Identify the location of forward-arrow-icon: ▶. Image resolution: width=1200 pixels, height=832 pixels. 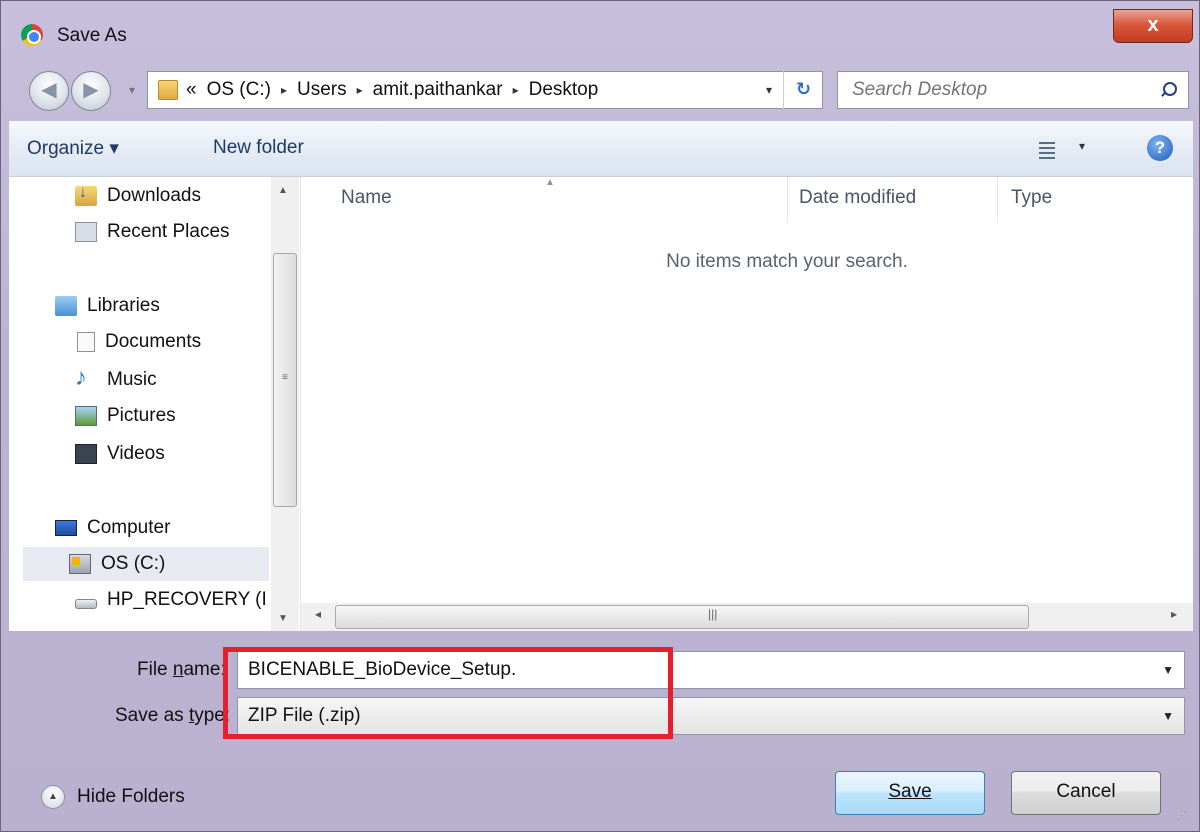
(91, 90).